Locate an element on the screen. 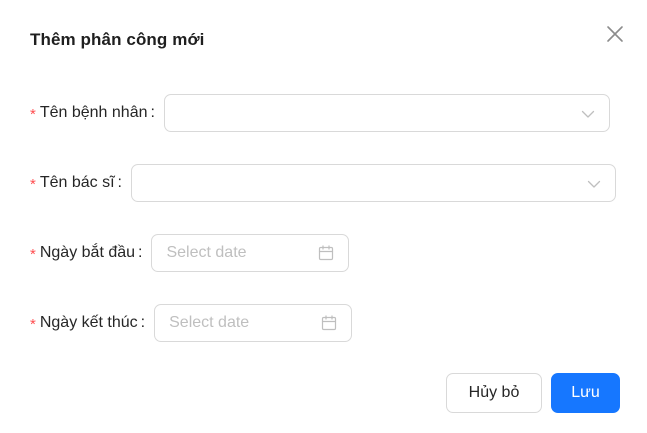 This screenshot has width=647, height=433. doctor-select is located at coordinates (373, 183).